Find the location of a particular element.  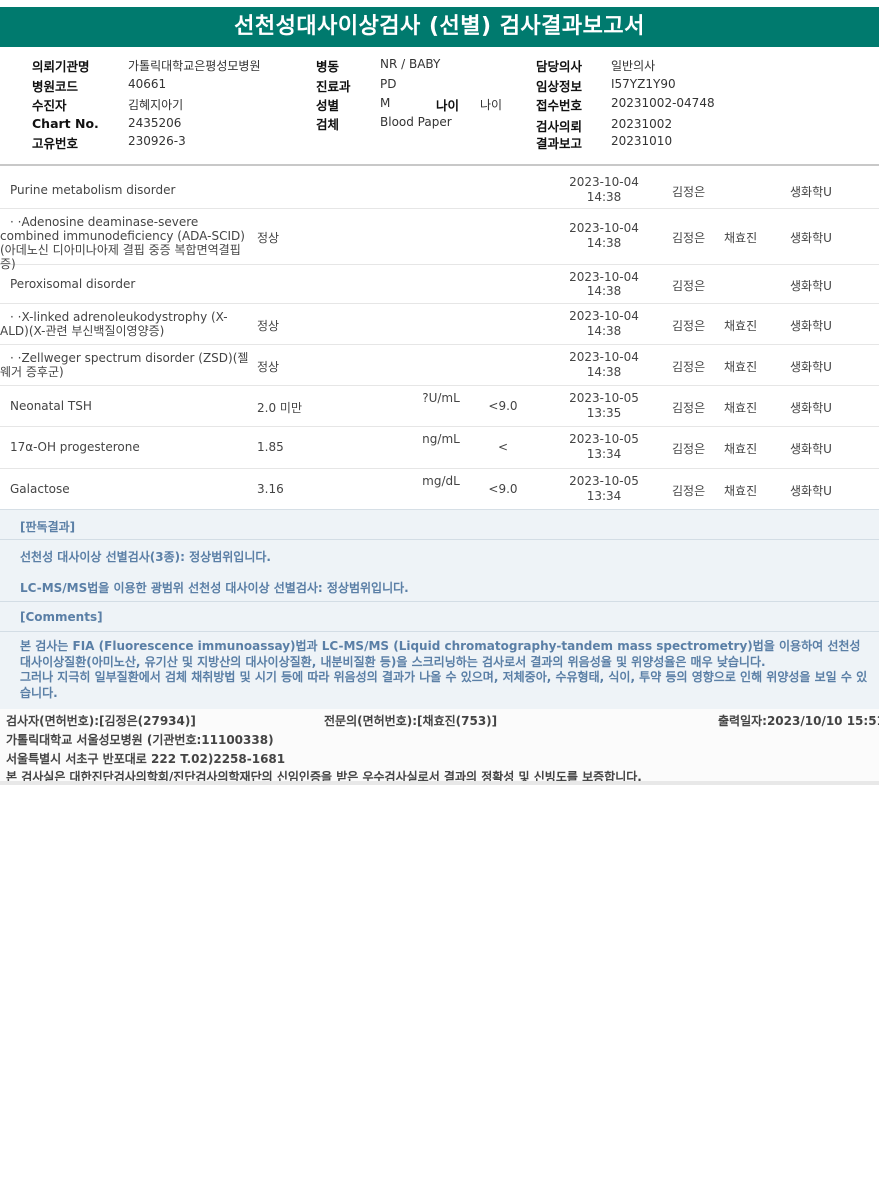

age-value: 나이 is located at coordinates (491, 105).